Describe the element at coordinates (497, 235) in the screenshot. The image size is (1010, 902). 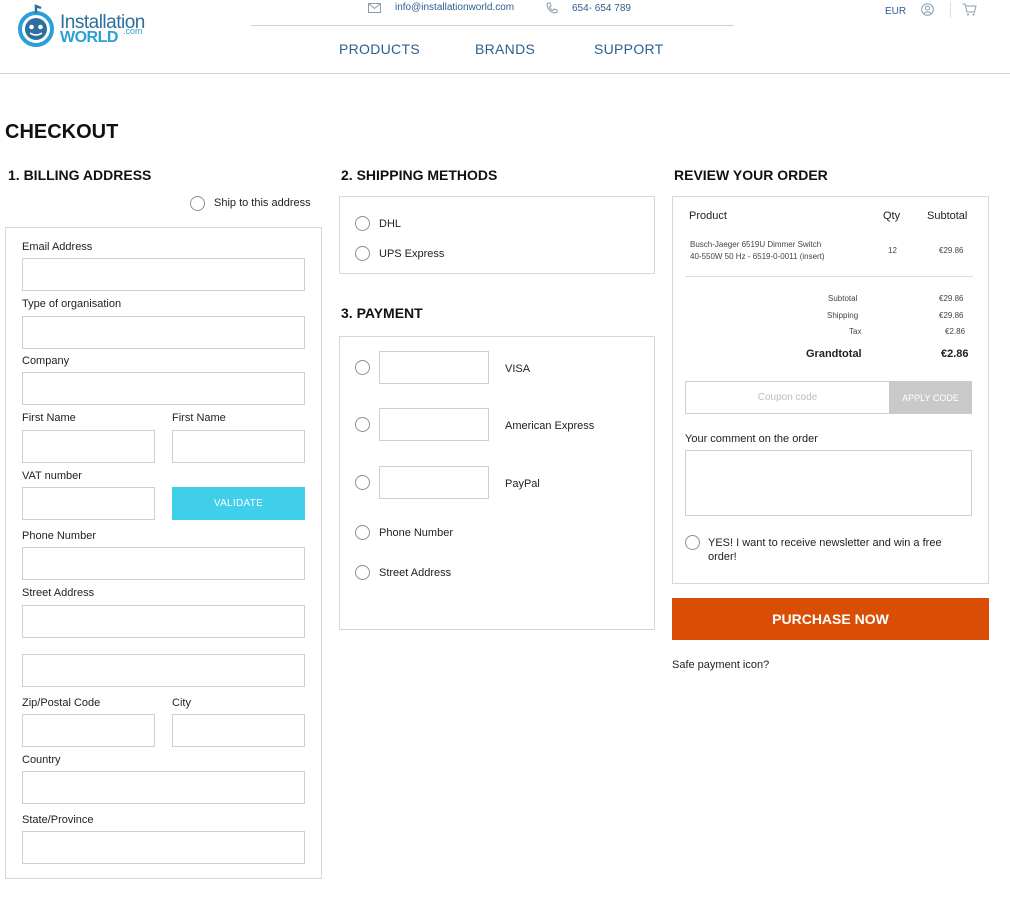
I see `shipping-panel` at that location.